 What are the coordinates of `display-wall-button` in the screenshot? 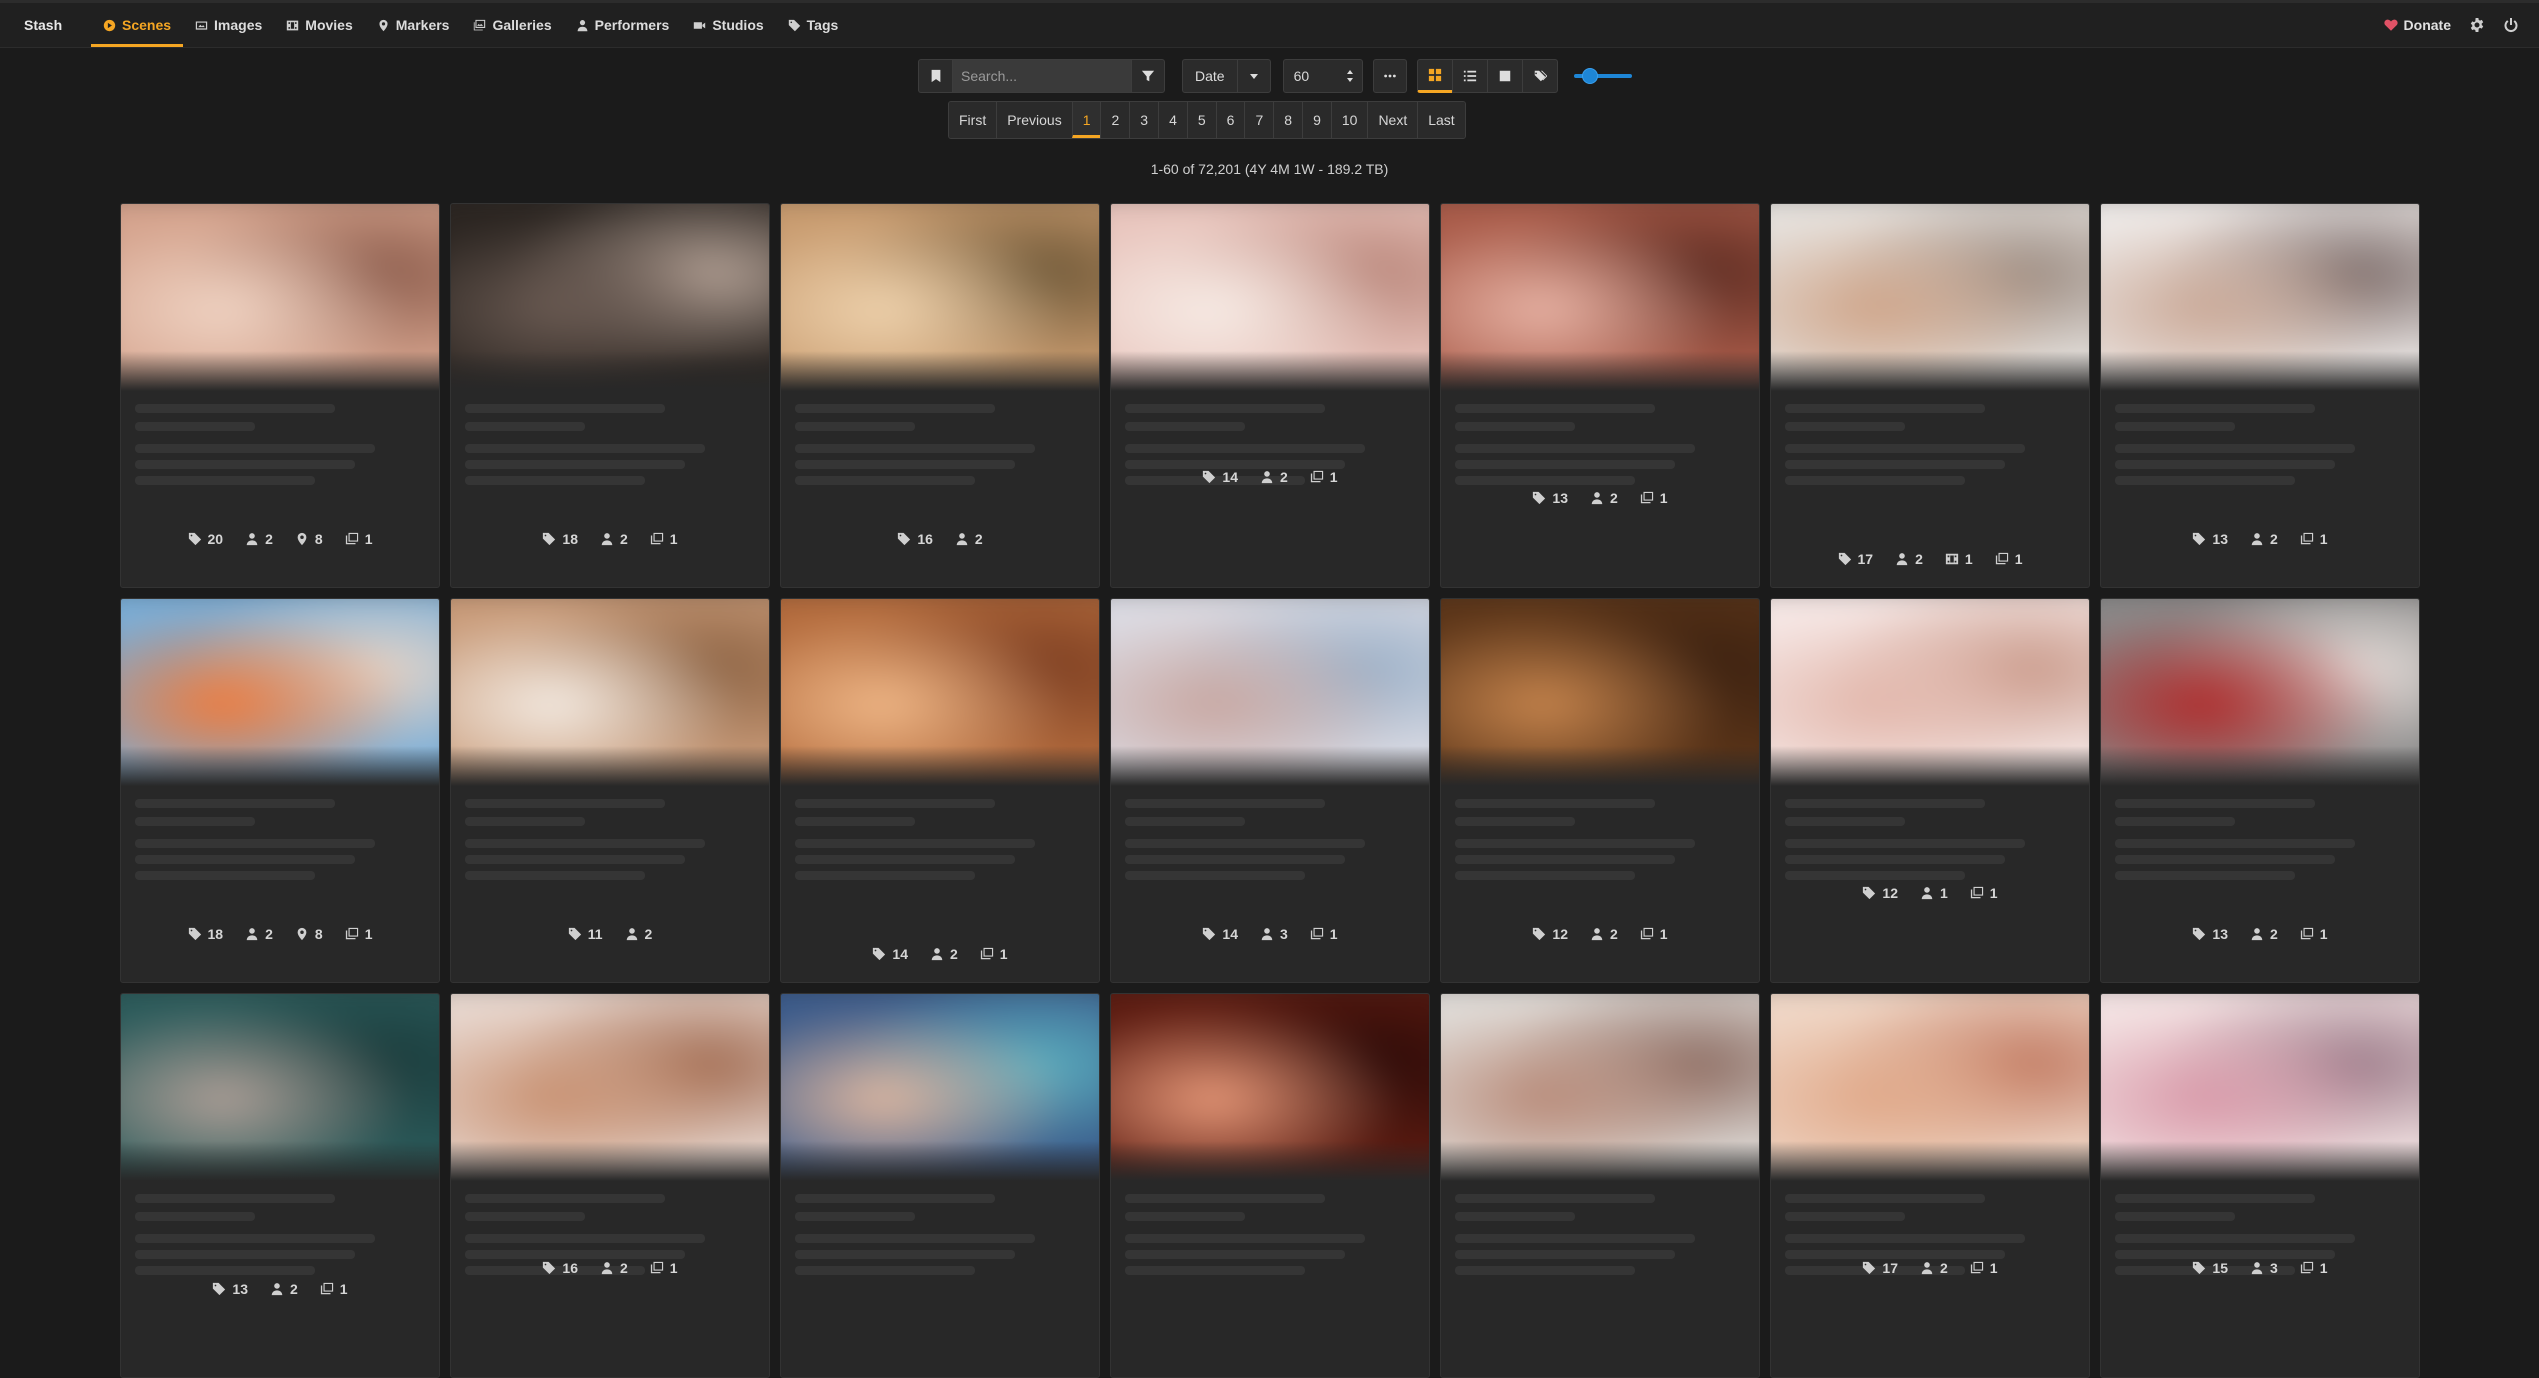 It's located at (1504, 76).